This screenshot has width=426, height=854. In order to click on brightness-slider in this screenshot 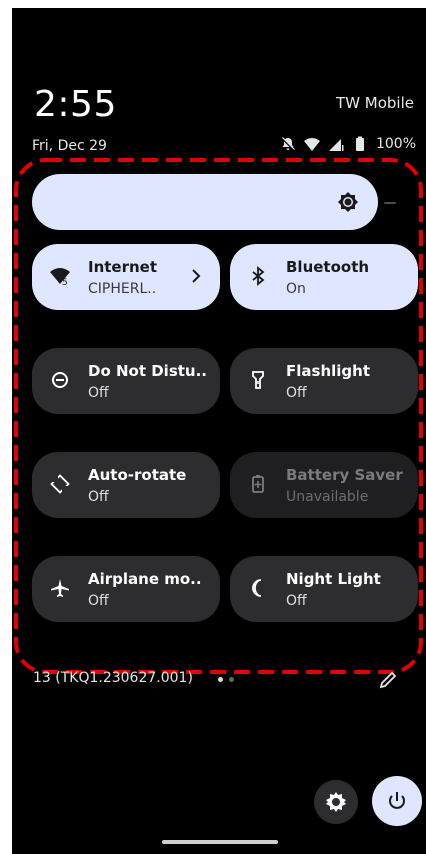, I will do `click(205, 202)`.